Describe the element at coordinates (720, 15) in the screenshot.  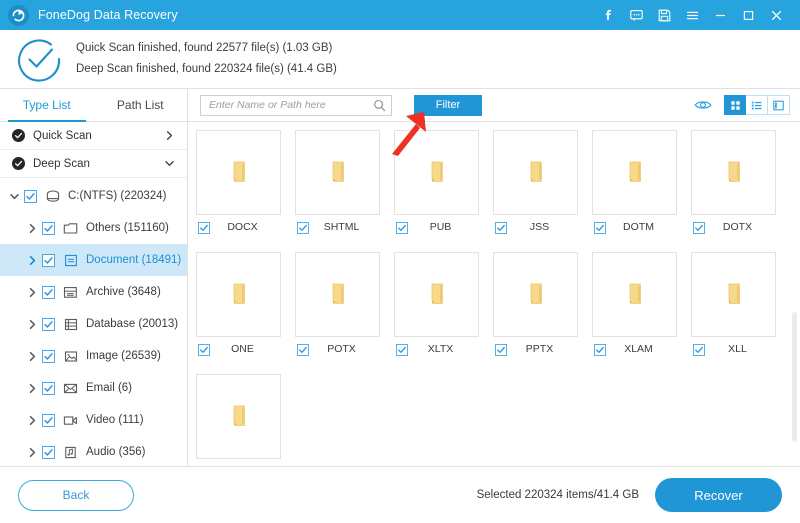
I see `minimize-icon` at that location.